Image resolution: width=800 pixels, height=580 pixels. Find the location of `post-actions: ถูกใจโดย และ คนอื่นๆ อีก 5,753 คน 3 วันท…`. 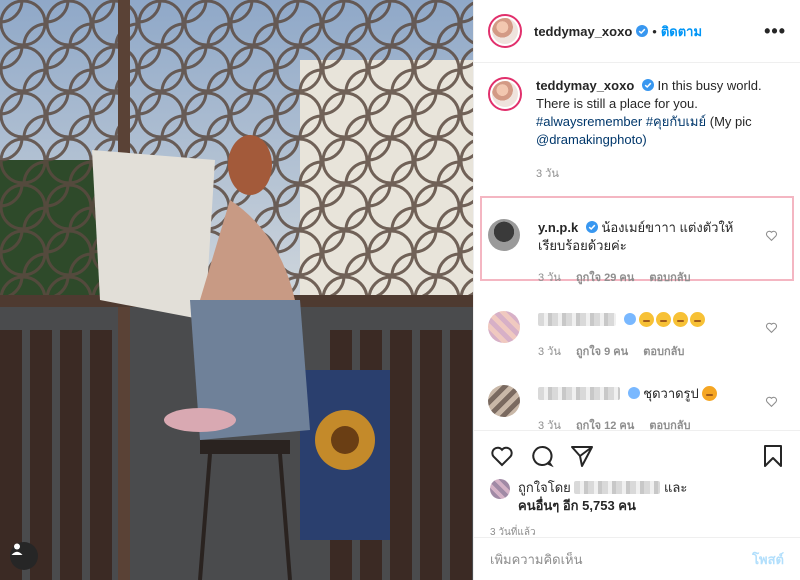

post-actions: ถูกใจโดย และ คนอื่นๆ อีก 5,753 คน 3 วันท… is located at coordinates (637, 485).